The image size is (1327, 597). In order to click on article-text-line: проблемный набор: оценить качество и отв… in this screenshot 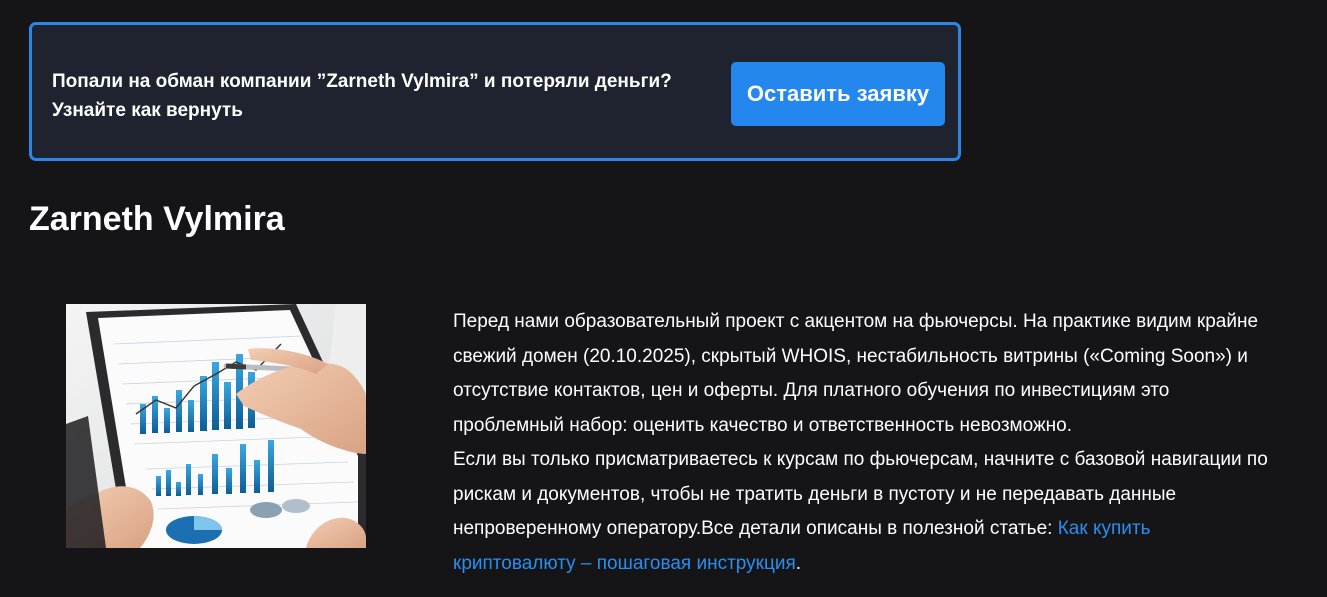, I will do `click(763, 425)`.